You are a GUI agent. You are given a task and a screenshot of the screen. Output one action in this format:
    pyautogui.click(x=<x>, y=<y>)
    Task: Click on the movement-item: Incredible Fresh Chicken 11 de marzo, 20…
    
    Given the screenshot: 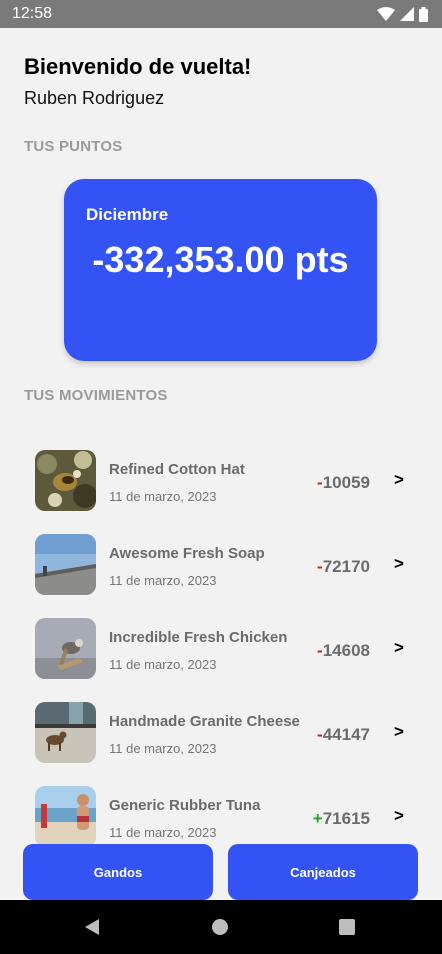 What is the action you would take?
    pyautogui.click(x=221, y=650)
    